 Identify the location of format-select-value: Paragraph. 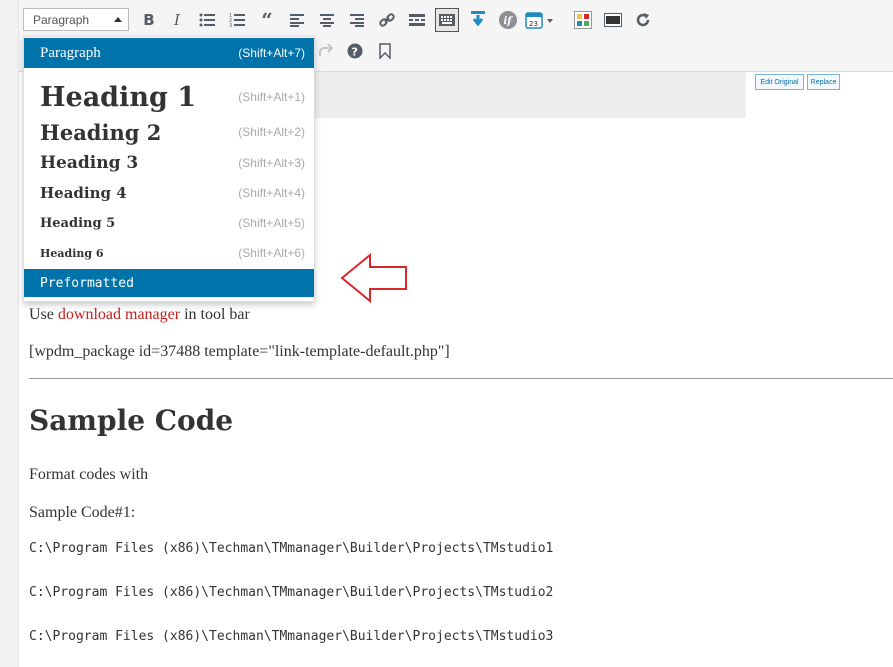
(61, 20).